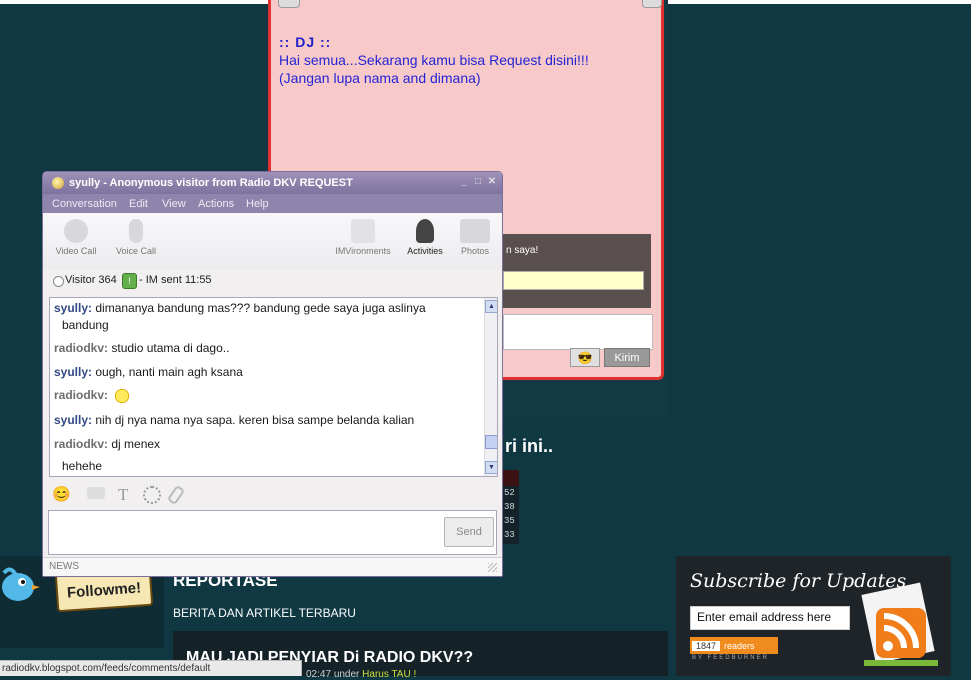 The image size is (971, 680). What do you see at coordinates (492, 182) in the screenshot?
I see `close-button: ✕` at bounding box center [492, 182].